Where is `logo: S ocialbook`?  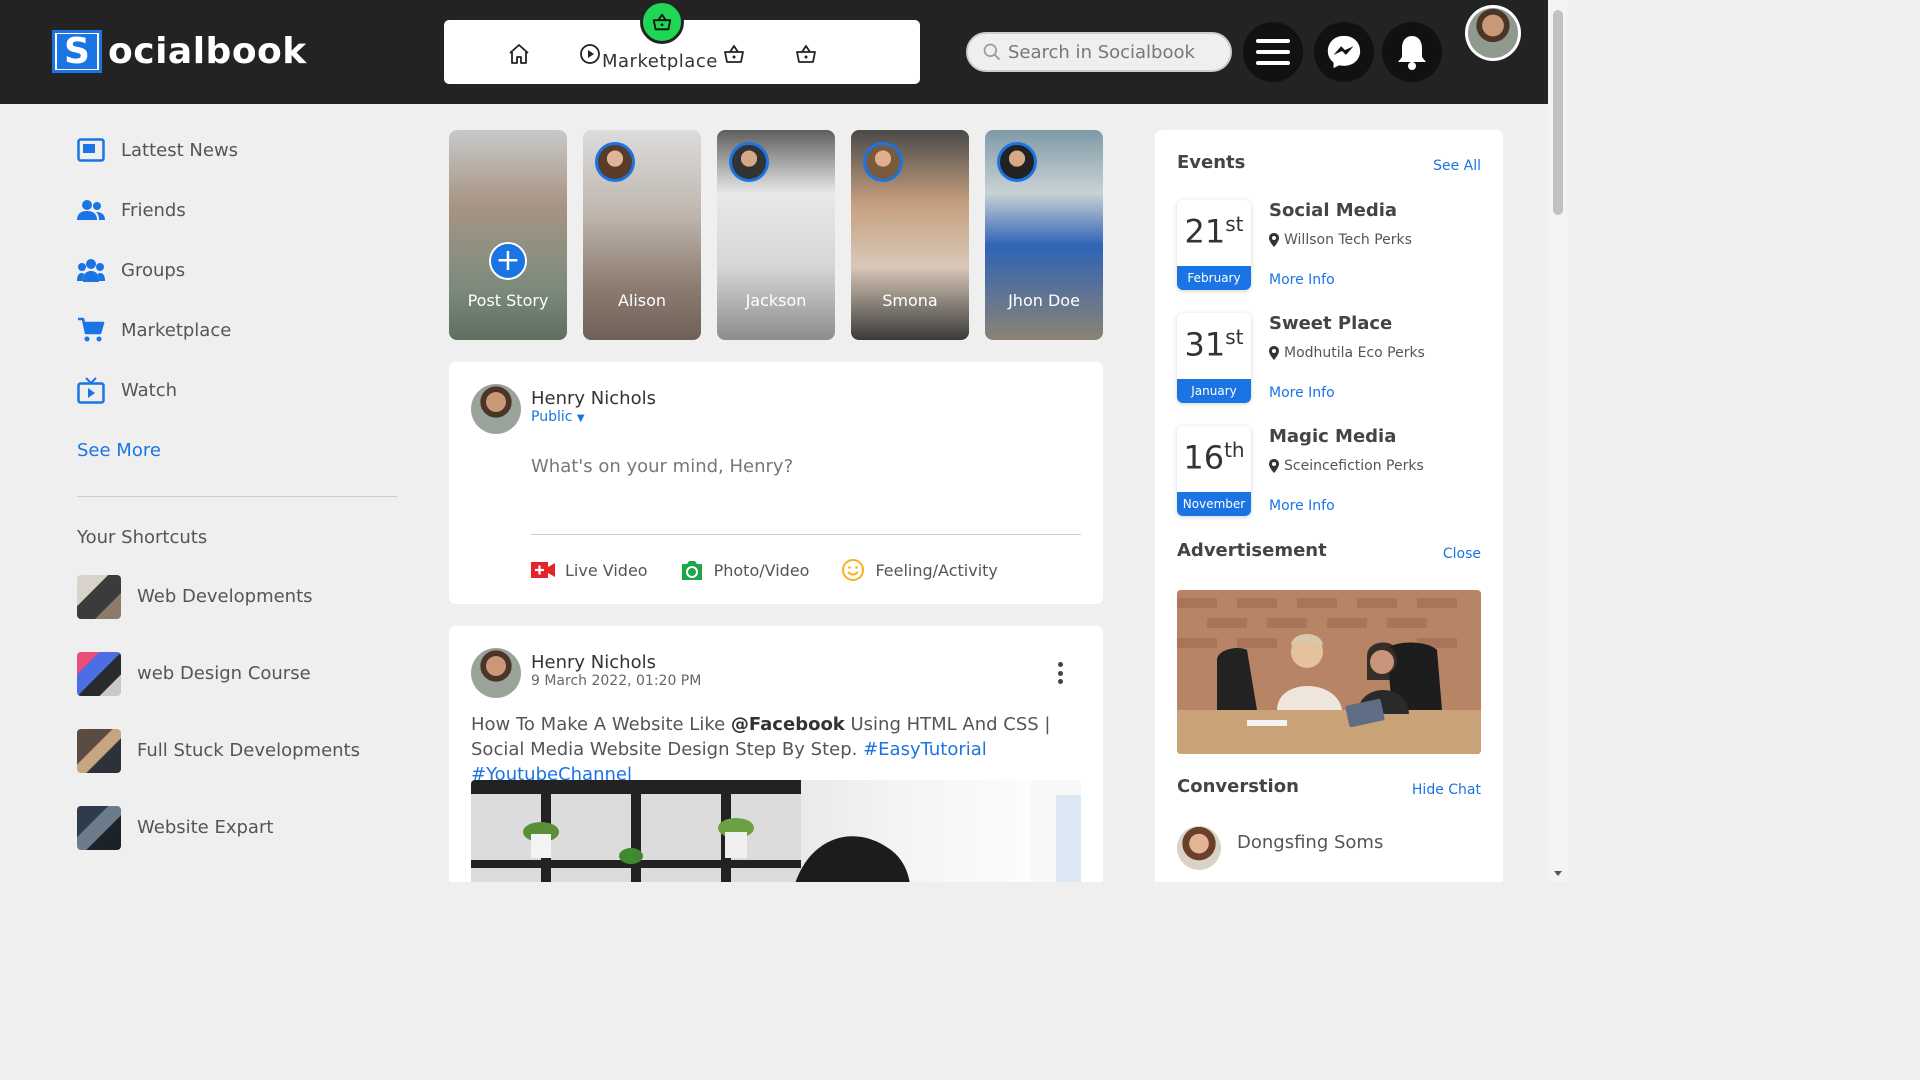
logo: S ocialbook is located at coordinates (179, 51).